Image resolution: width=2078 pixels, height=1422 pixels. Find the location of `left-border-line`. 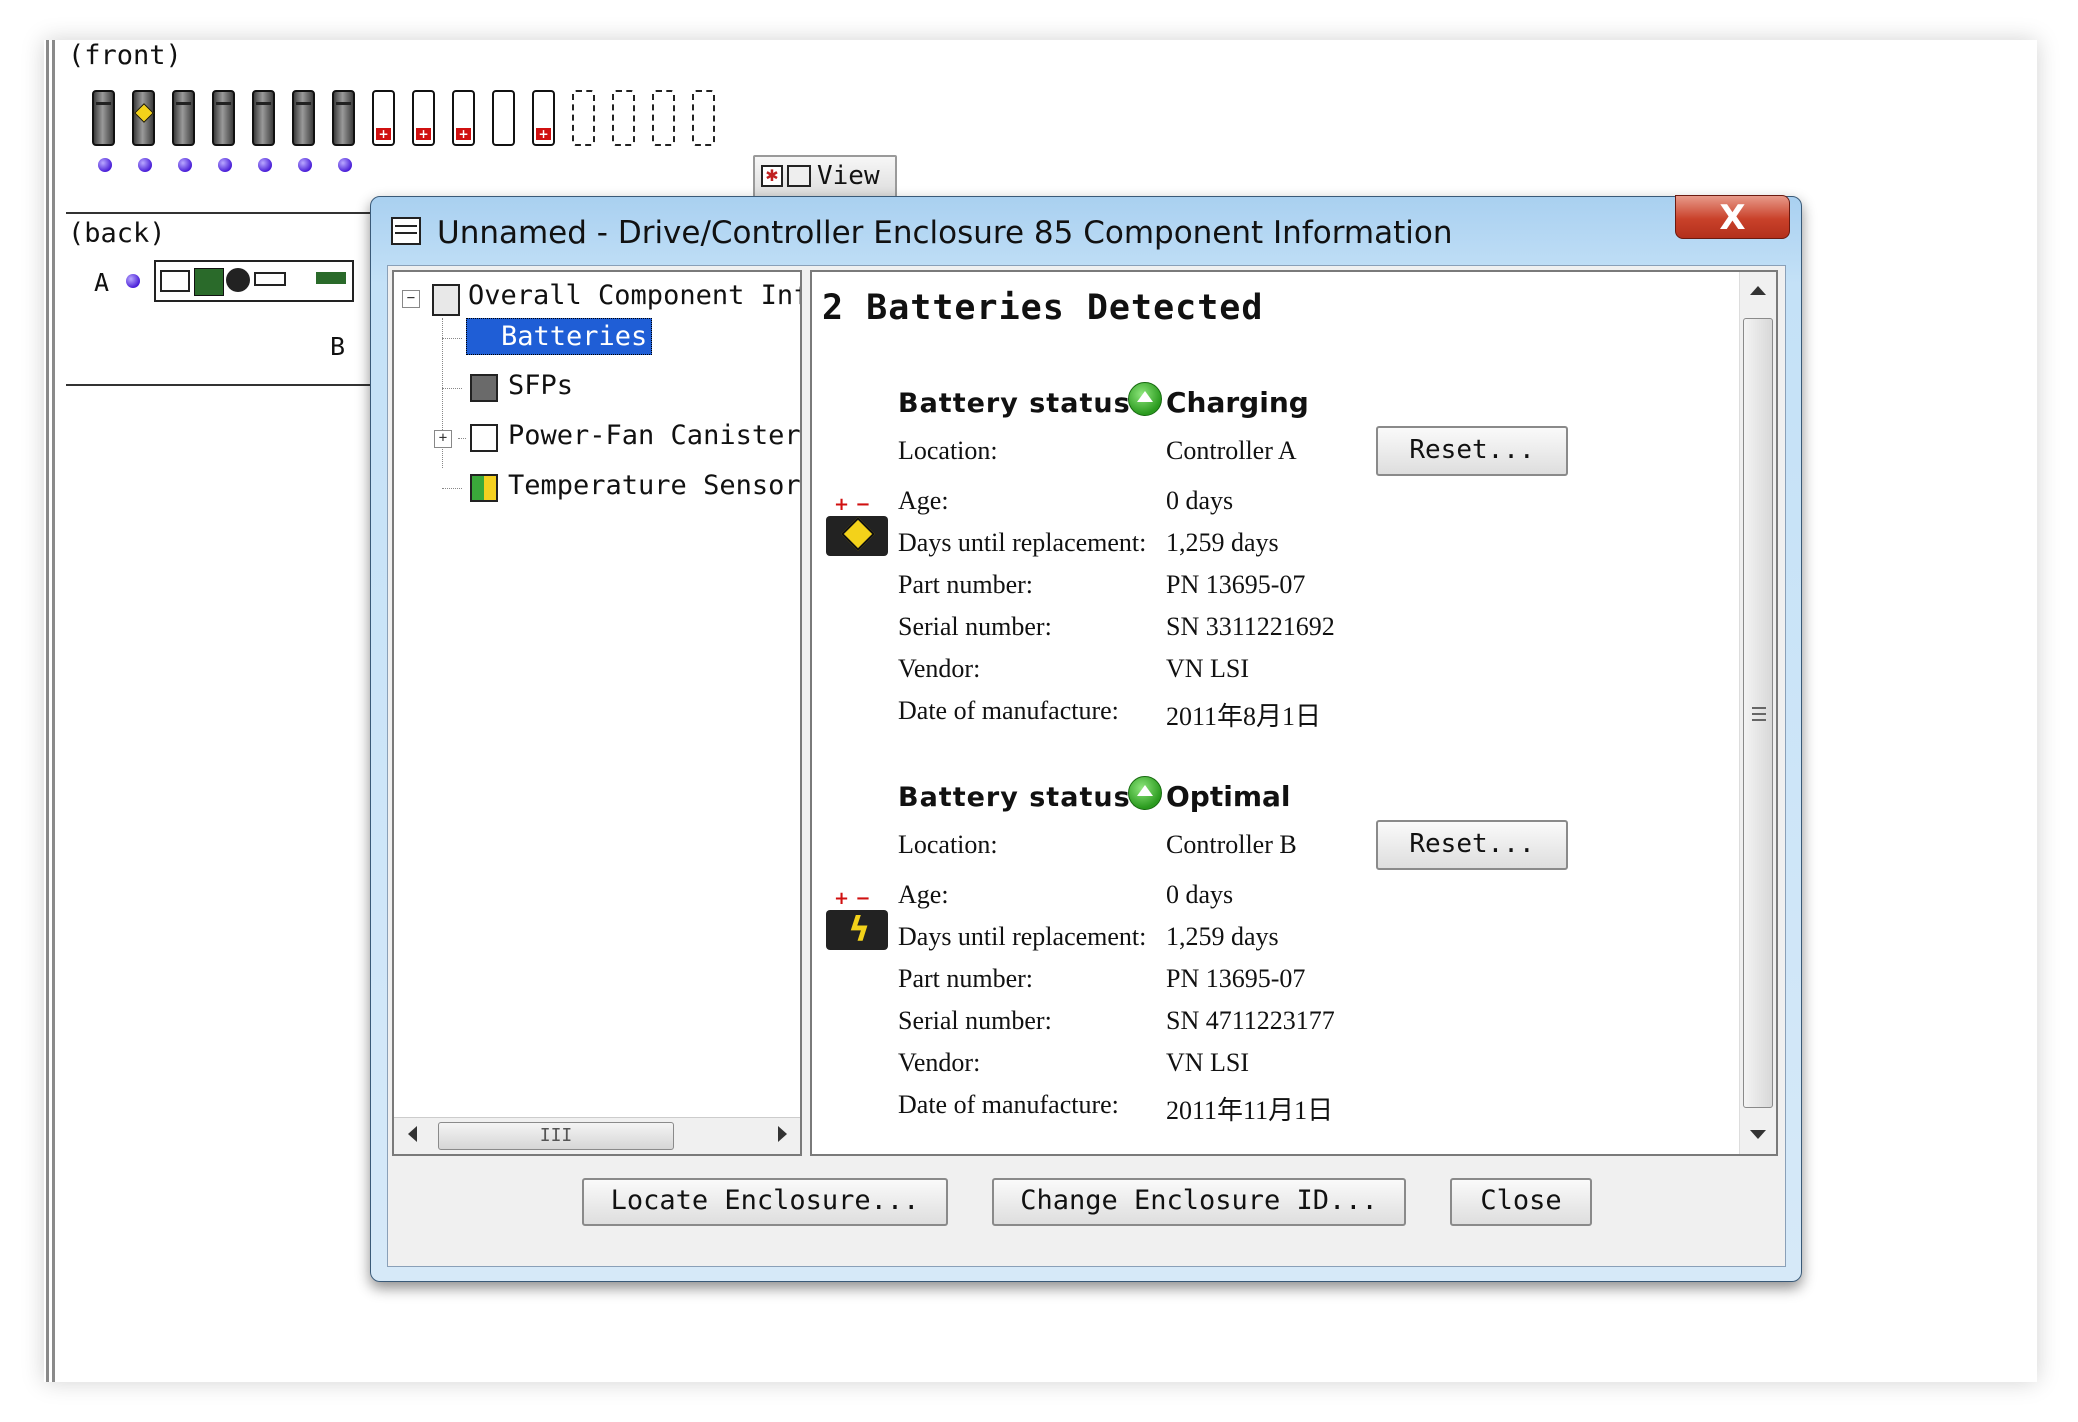

left-border-line is located at coordinates (47, 711).